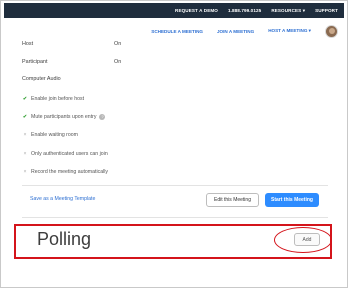  I want to click on support-link: SUPPORT, so click(326, 10).